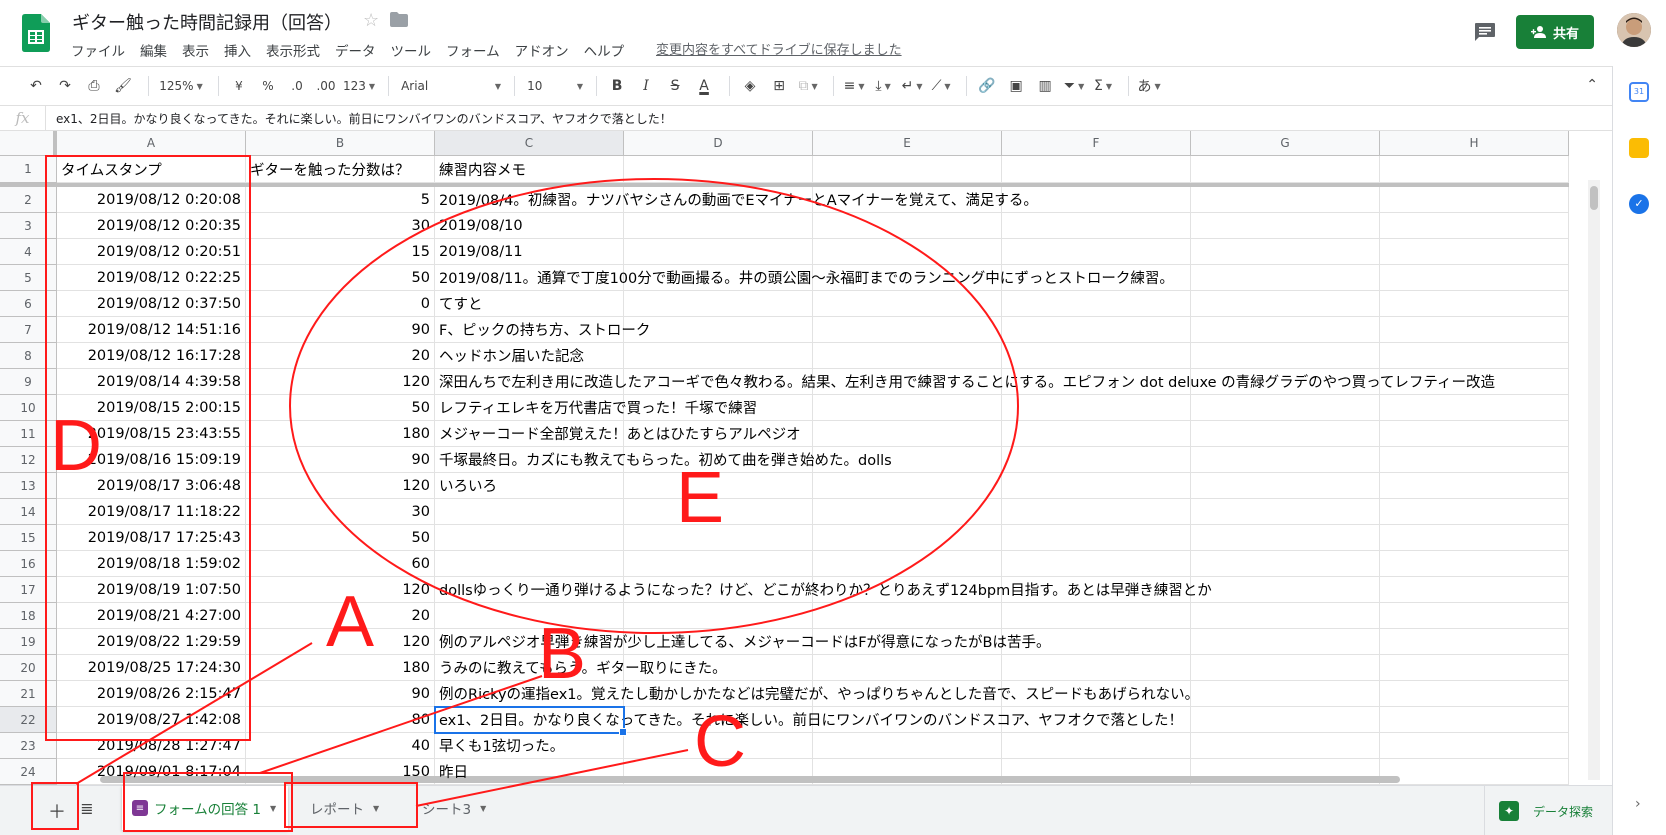 The width and height of the screenshot is (1666, 835). I want to click on cell-a12: 2019/08/16 15:09:19, so click(151, 460).